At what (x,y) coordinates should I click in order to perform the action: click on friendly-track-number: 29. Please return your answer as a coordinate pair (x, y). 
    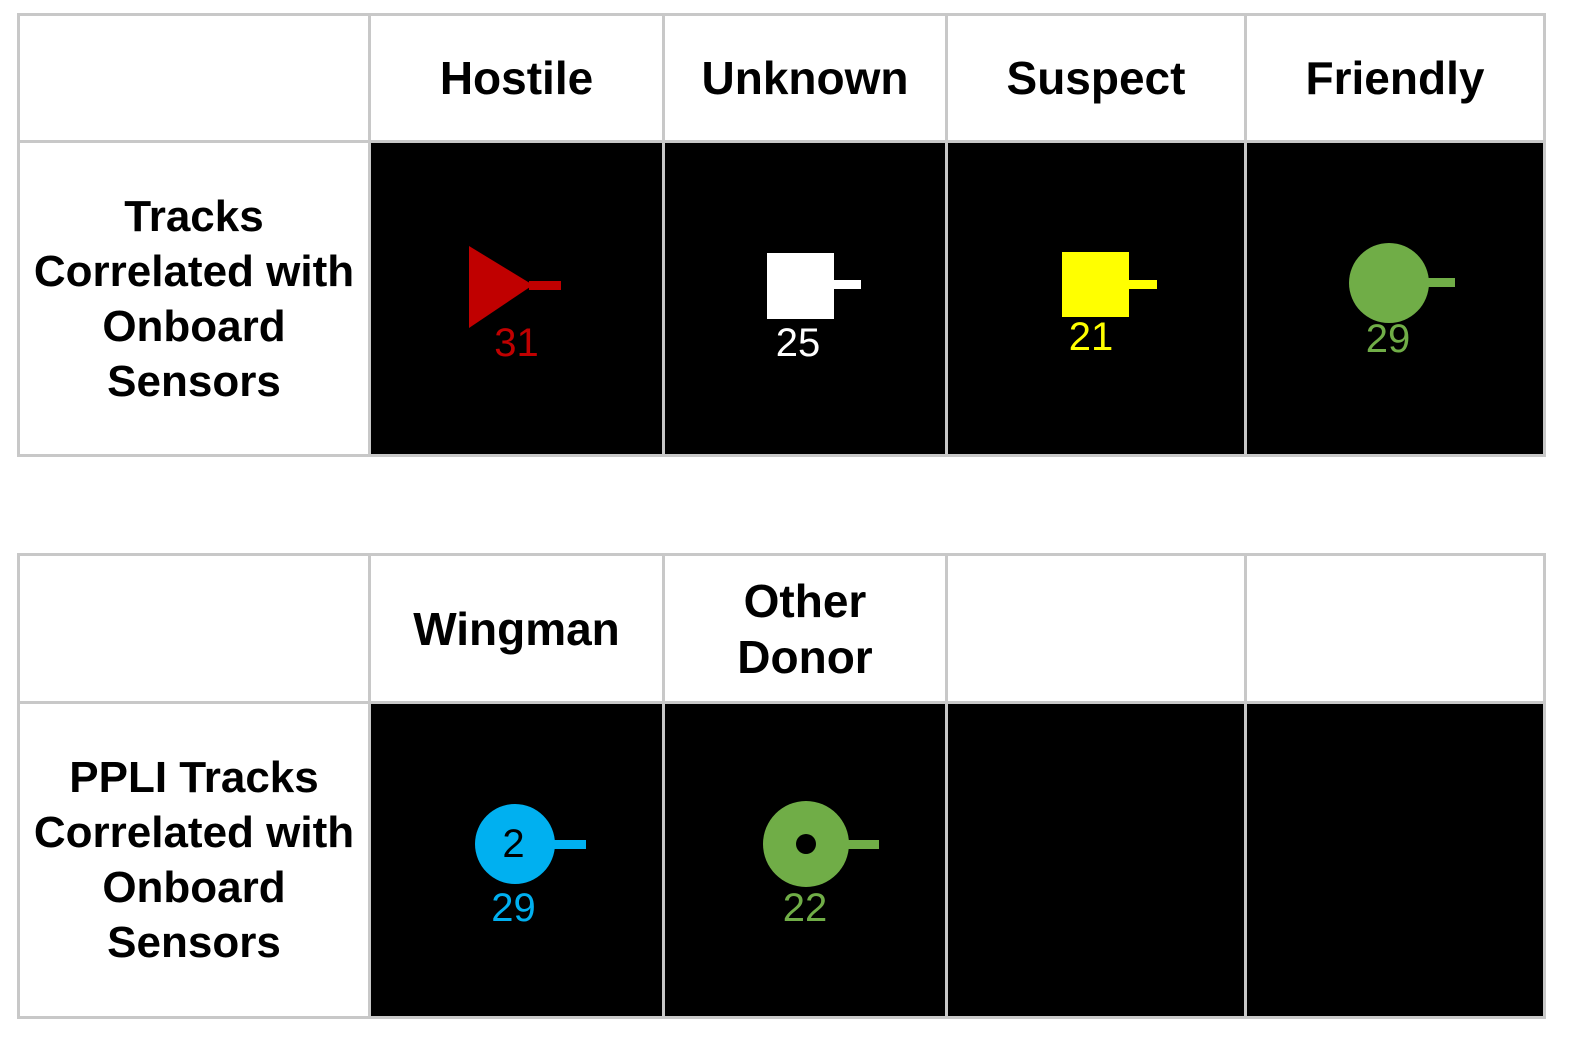
    Looking at the image, I should click on (1388, 339).